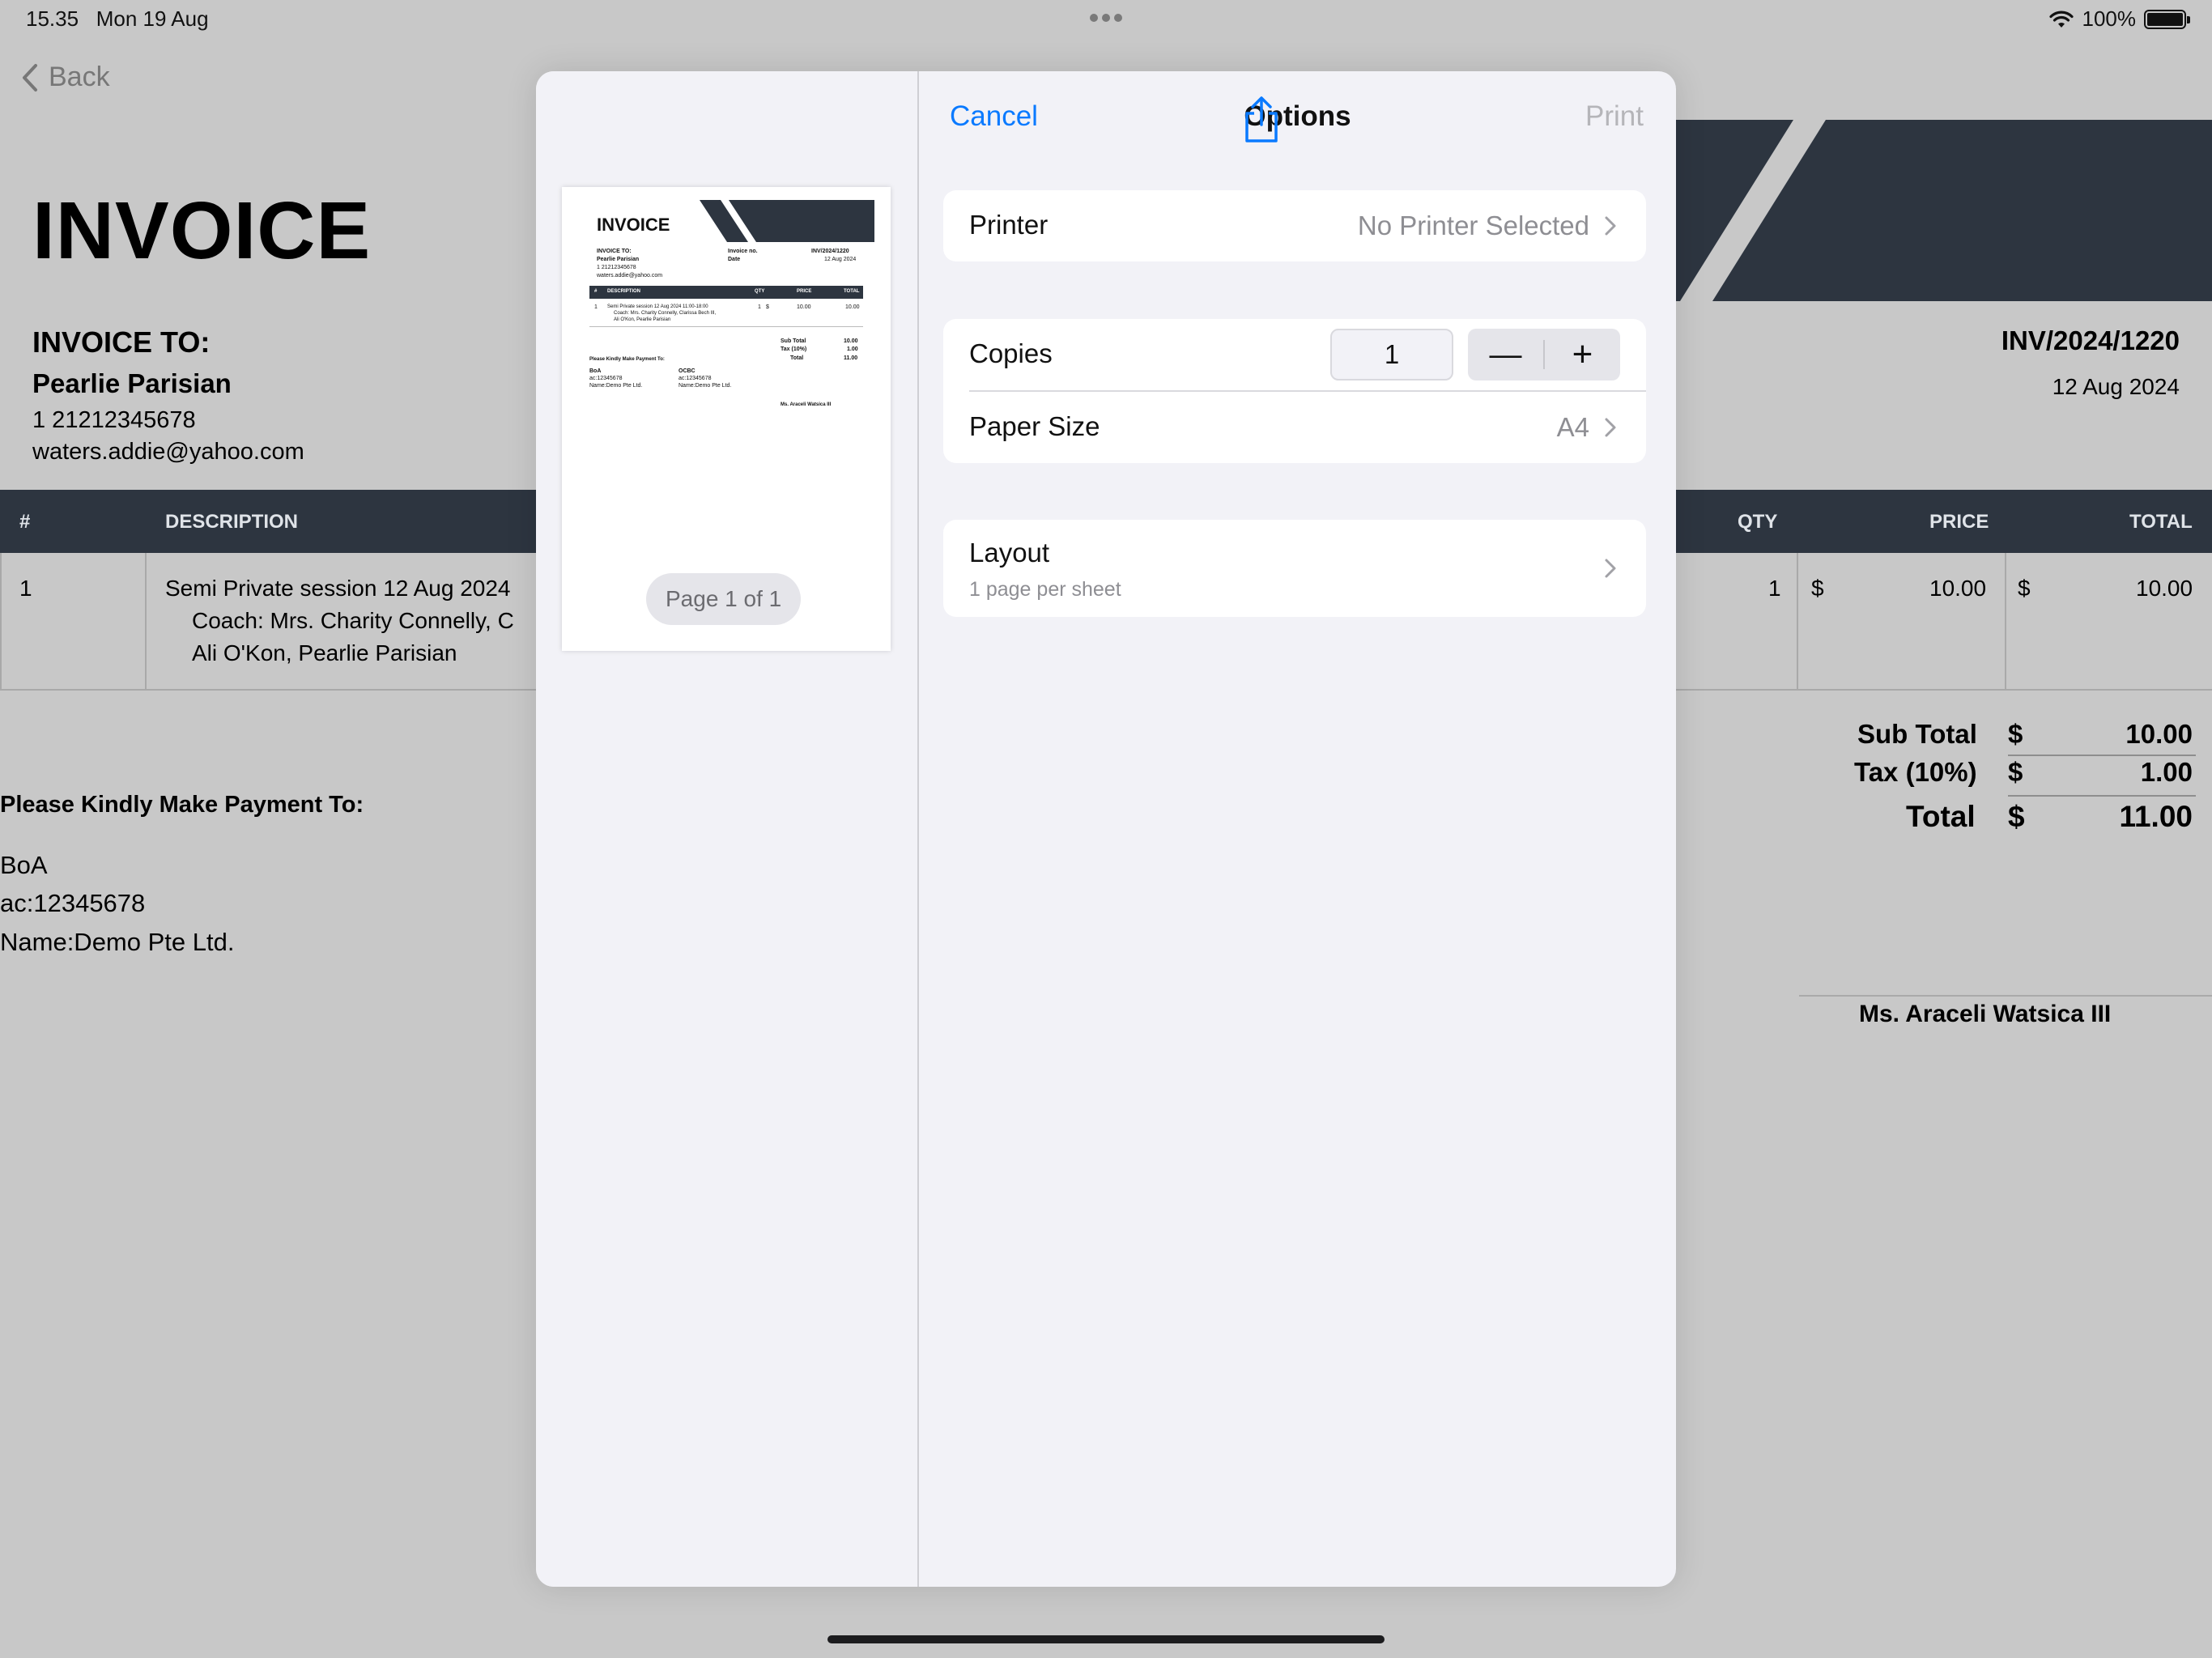  I want to click on row-total-currency: $, so click(2025, 588).